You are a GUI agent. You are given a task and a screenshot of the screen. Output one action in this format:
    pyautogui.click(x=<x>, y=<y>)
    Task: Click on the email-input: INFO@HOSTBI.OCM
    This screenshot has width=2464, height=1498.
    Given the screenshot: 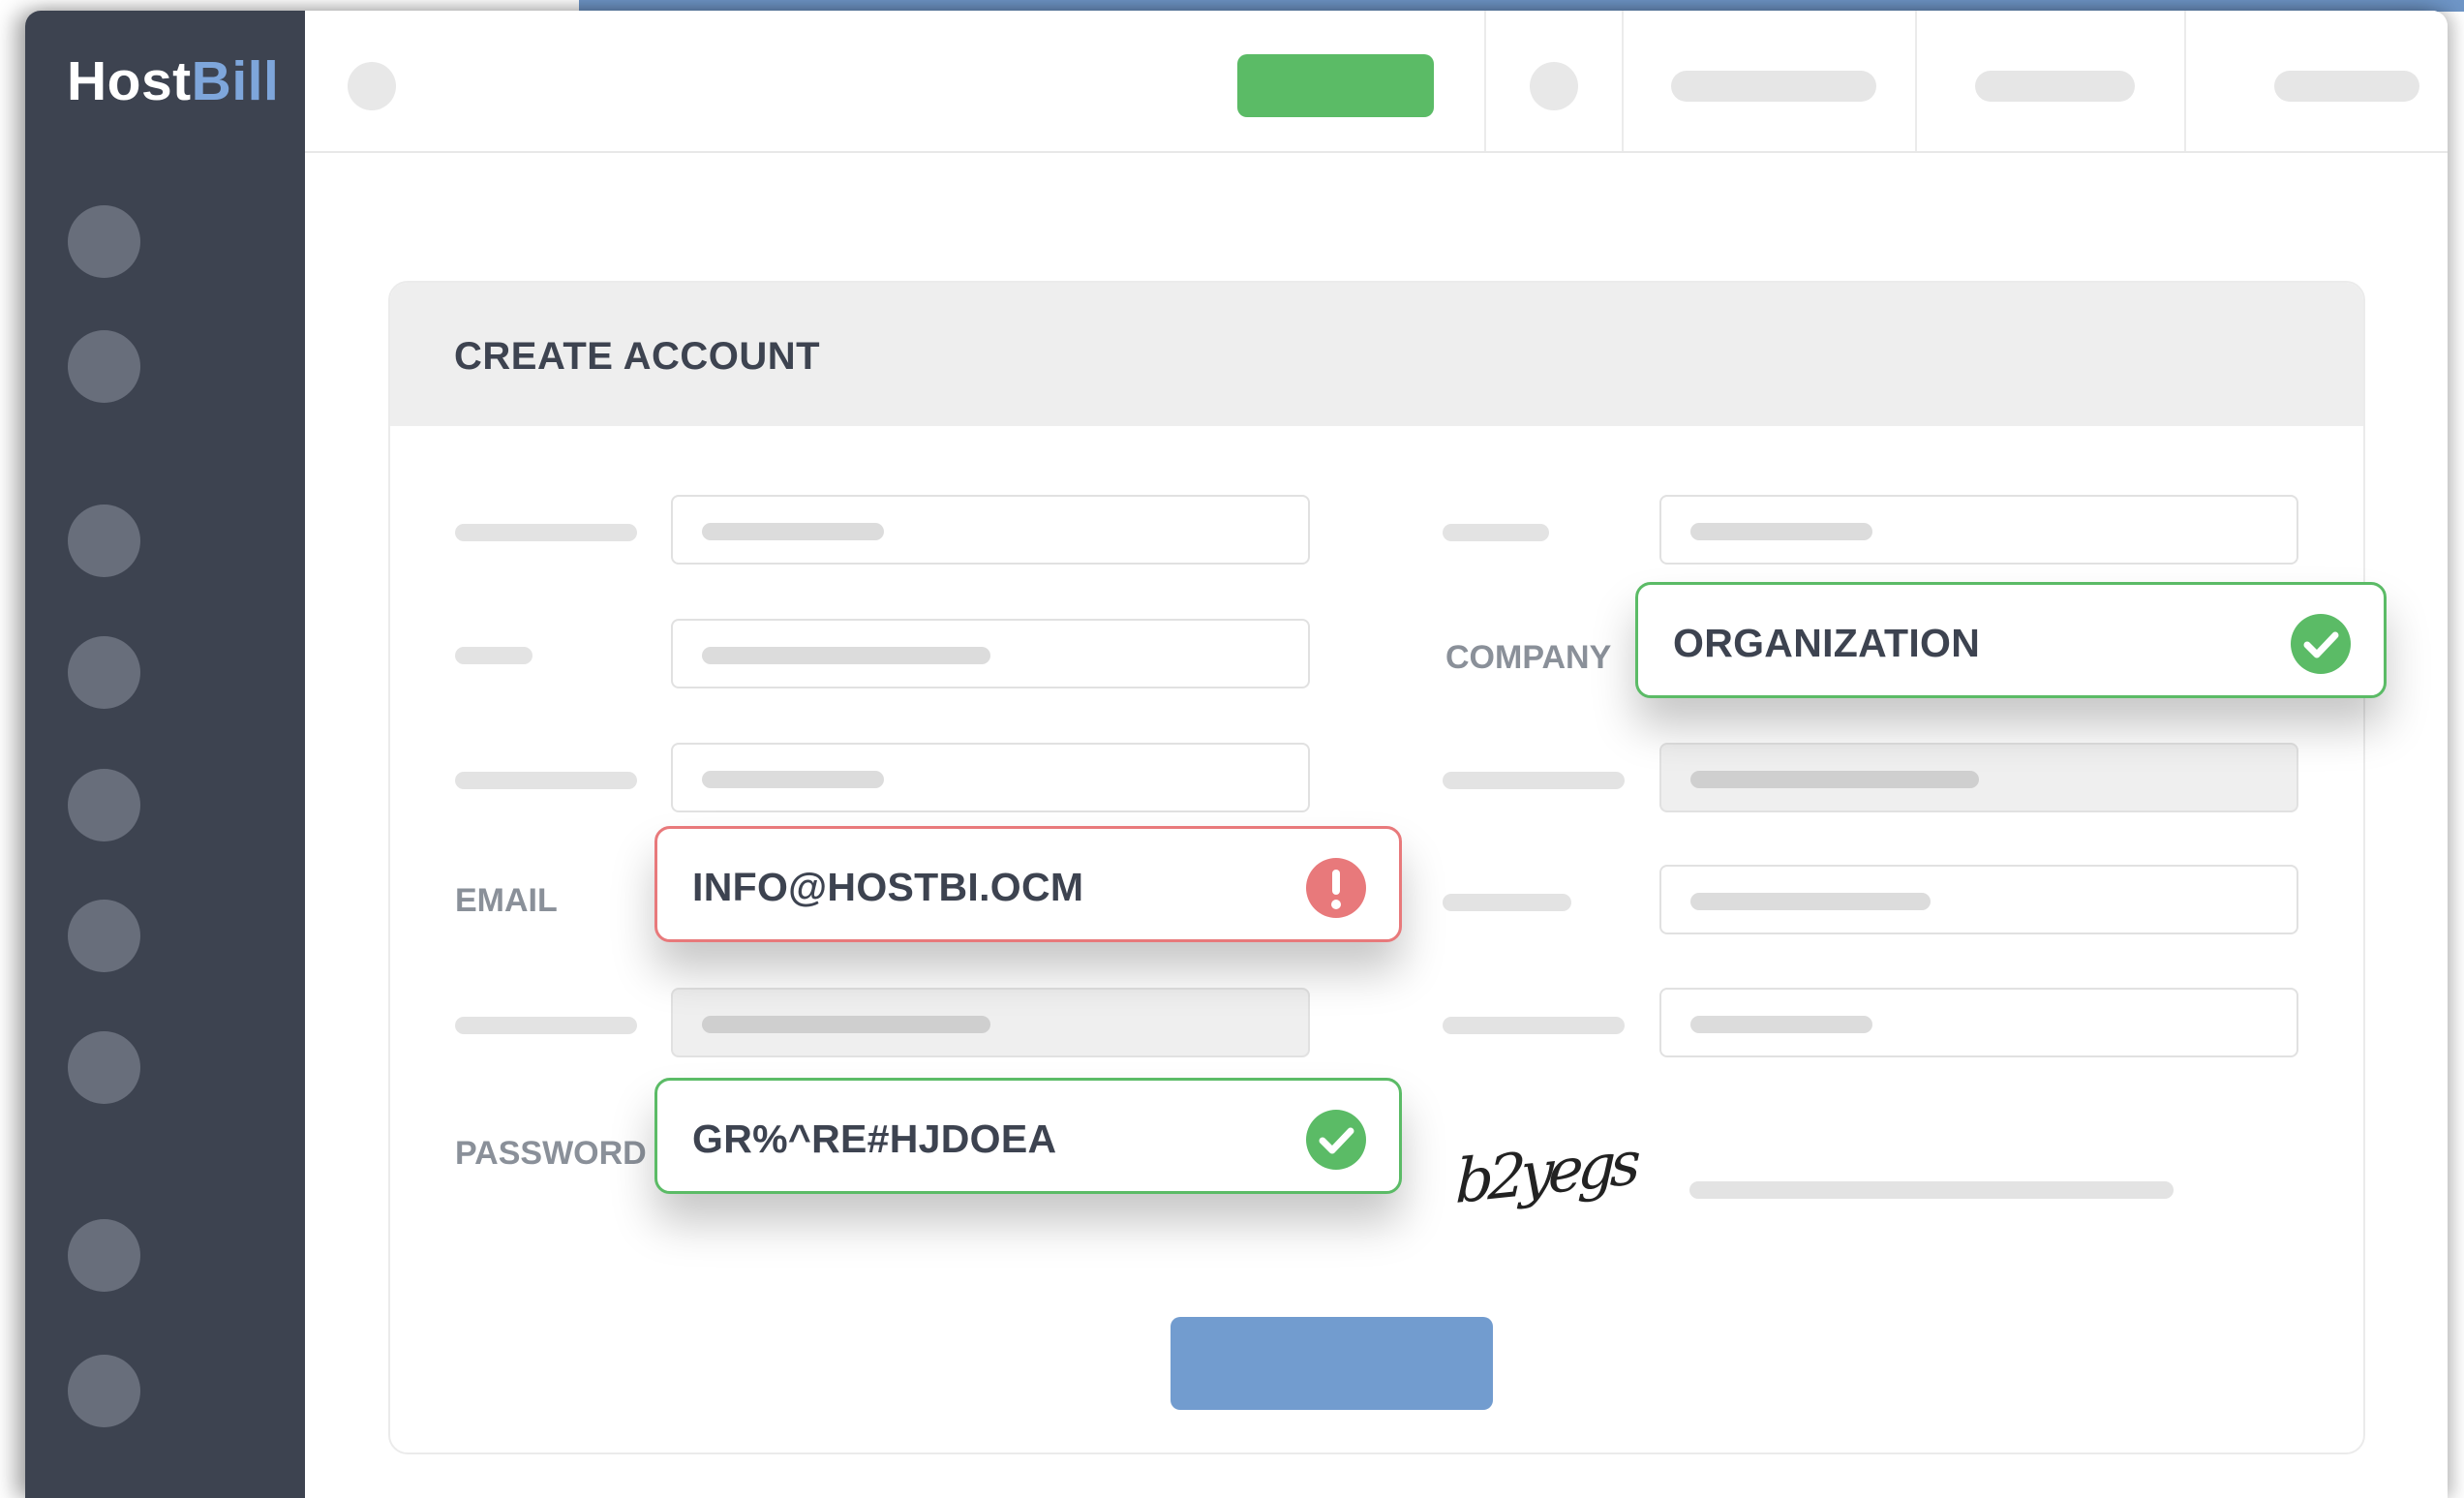 What is the action you would take?
    pyautogui.click(x=1028, y=884)
    